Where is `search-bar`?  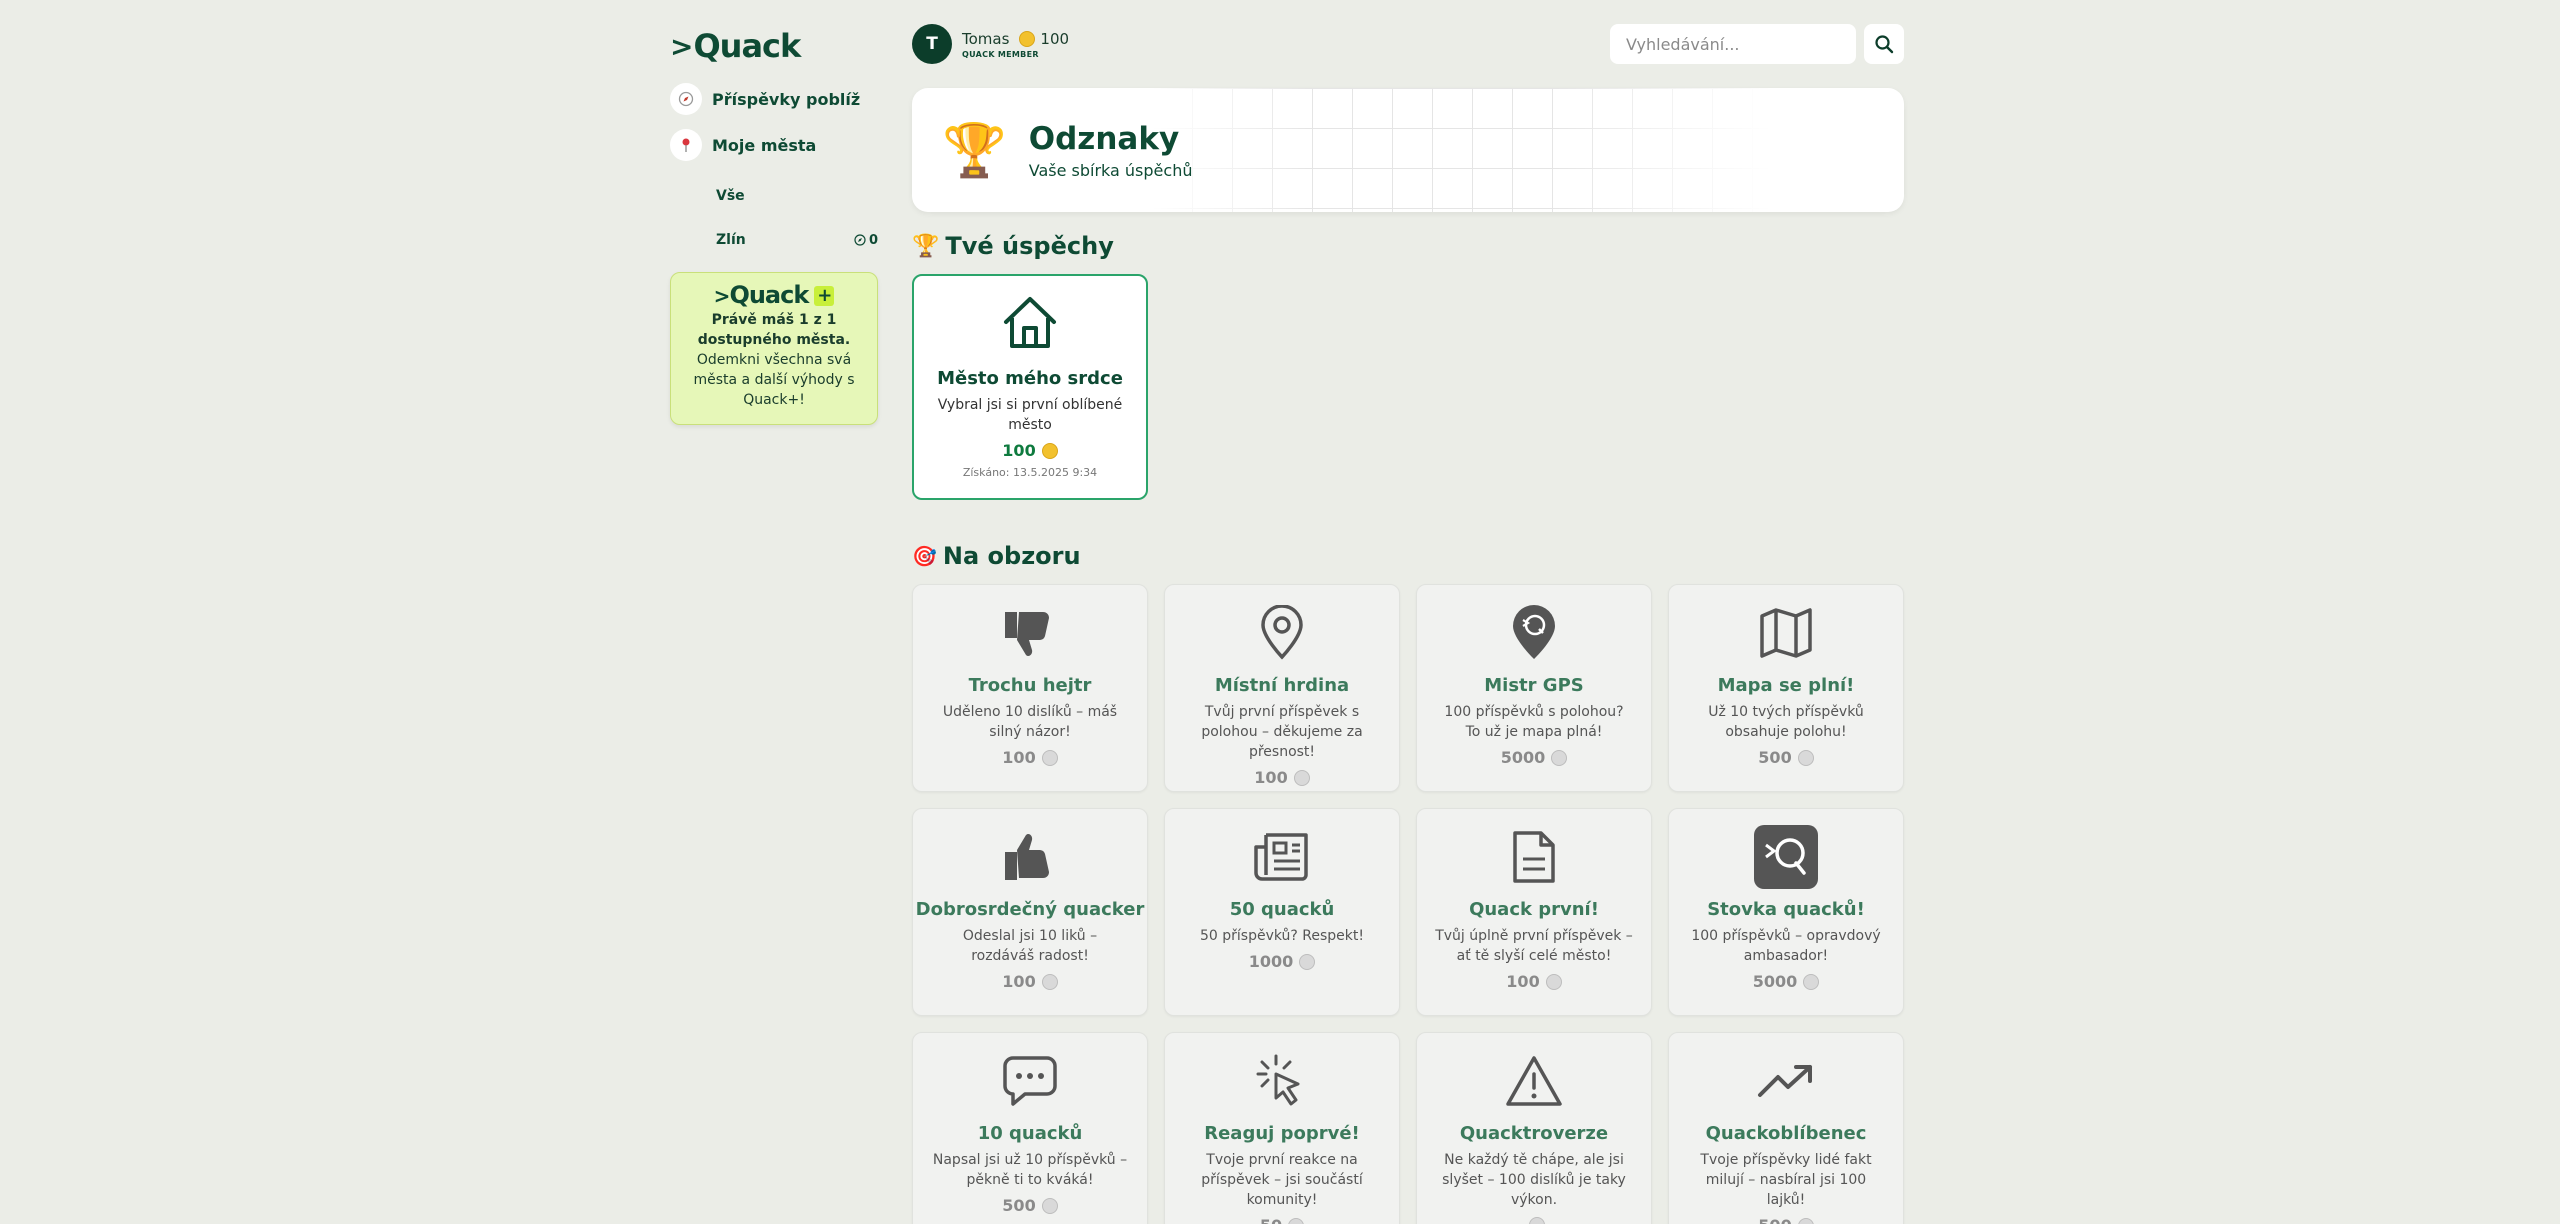
search-bar is located at coordinates (1757, 44).